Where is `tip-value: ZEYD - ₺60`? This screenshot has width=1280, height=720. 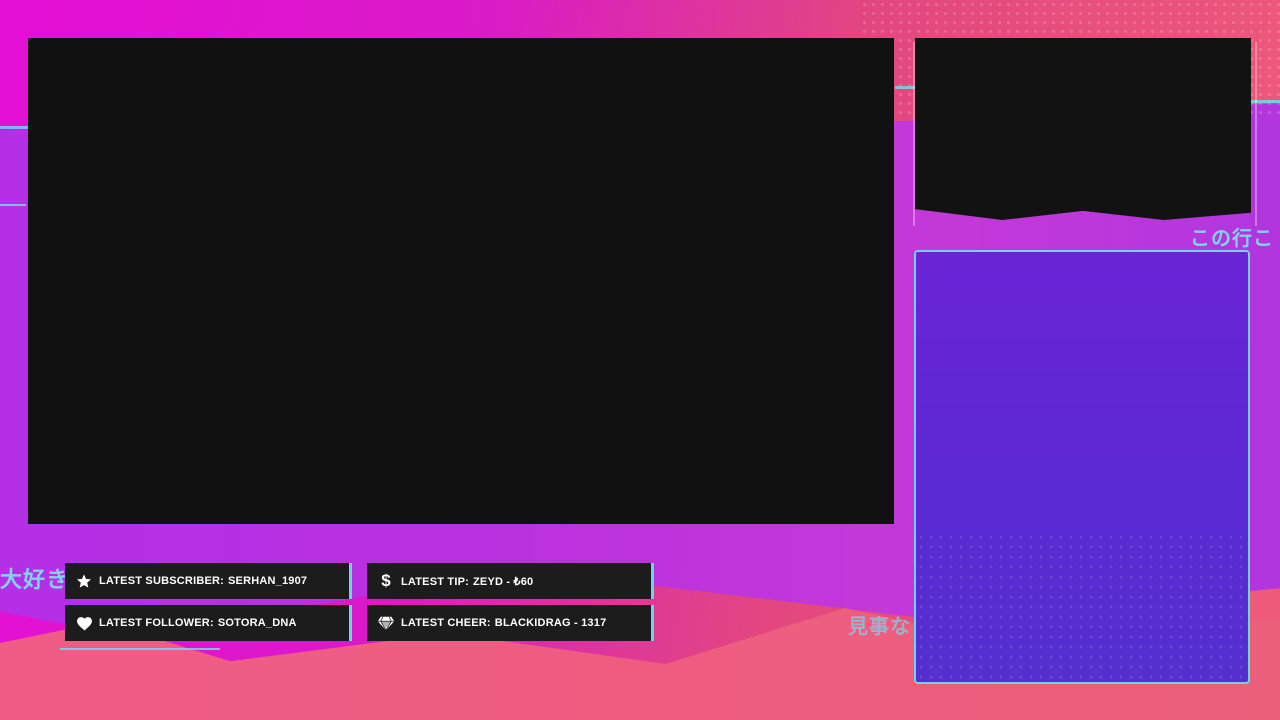 tip-value: ZEYD - ₺60 is located at coordinates (503, 581).